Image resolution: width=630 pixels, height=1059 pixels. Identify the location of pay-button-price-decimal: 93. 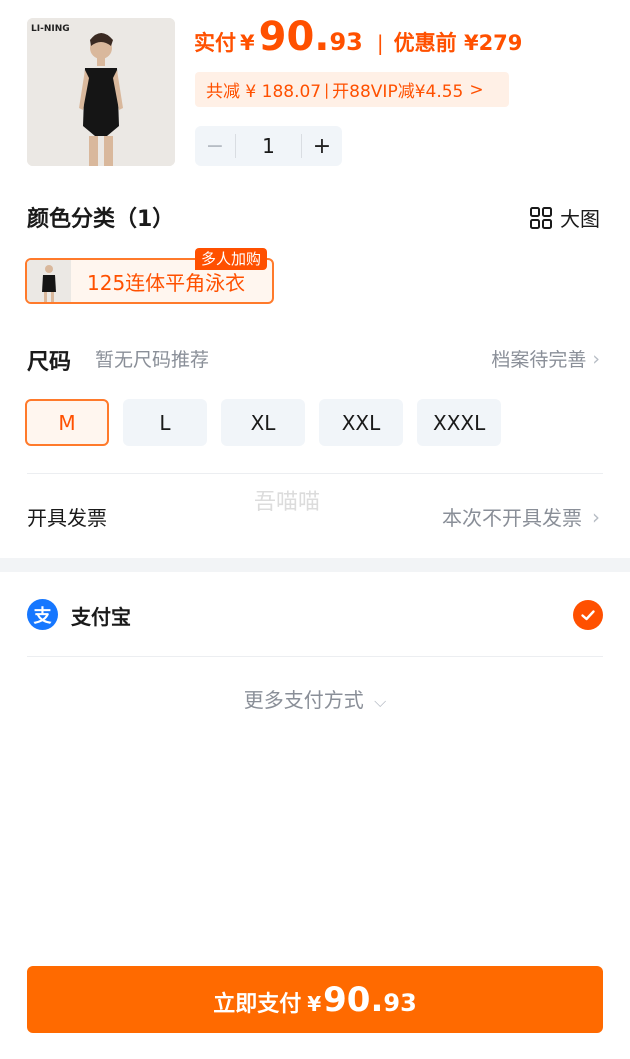
(400, 1003).